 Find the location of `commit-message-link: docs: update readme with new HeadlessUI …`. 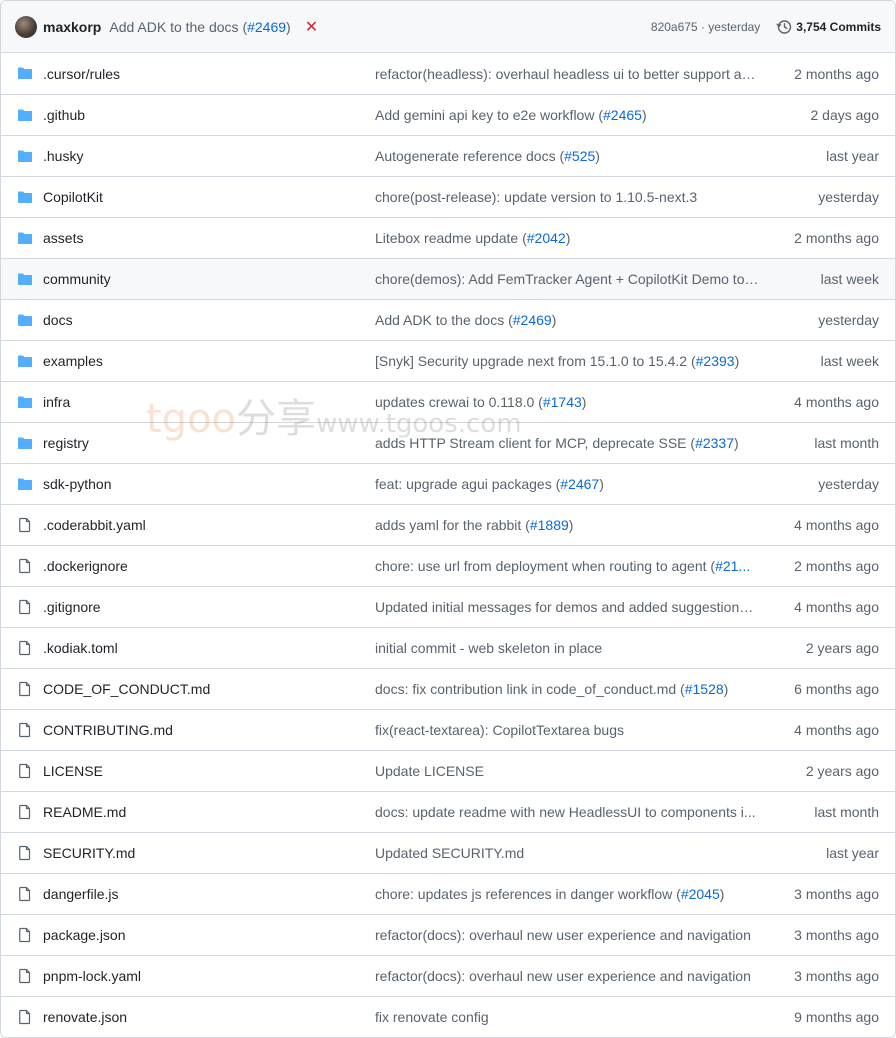

commit-message-link: docs: update readme with new HeadlessUI … is located at coordinates (567, 812).